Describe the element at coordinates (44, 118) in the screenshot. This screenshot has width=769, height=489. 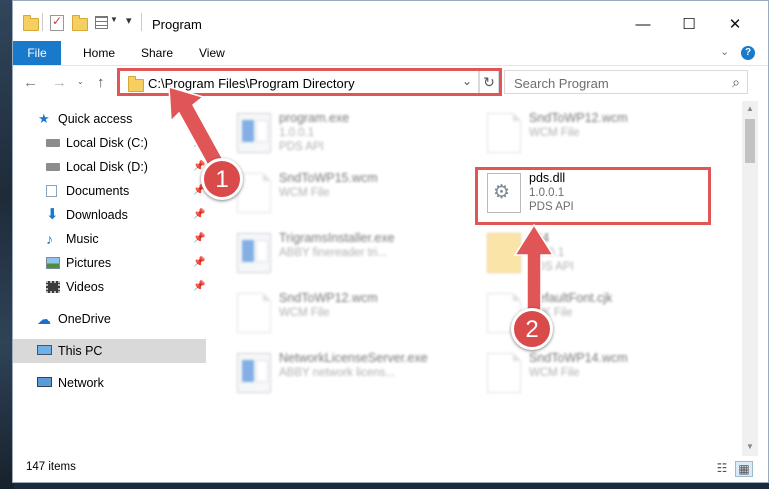
I see `star-icon: ★` at that location.